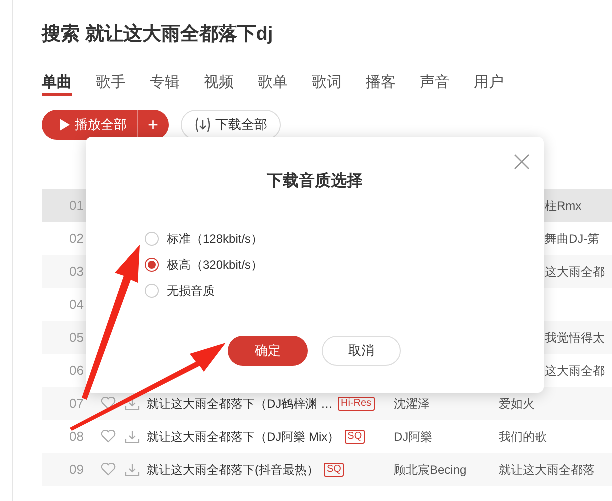  What do you see at coordinates (219, 84) in the screenshot?
I see `tab: 视频` at bounding box center [219, 84].